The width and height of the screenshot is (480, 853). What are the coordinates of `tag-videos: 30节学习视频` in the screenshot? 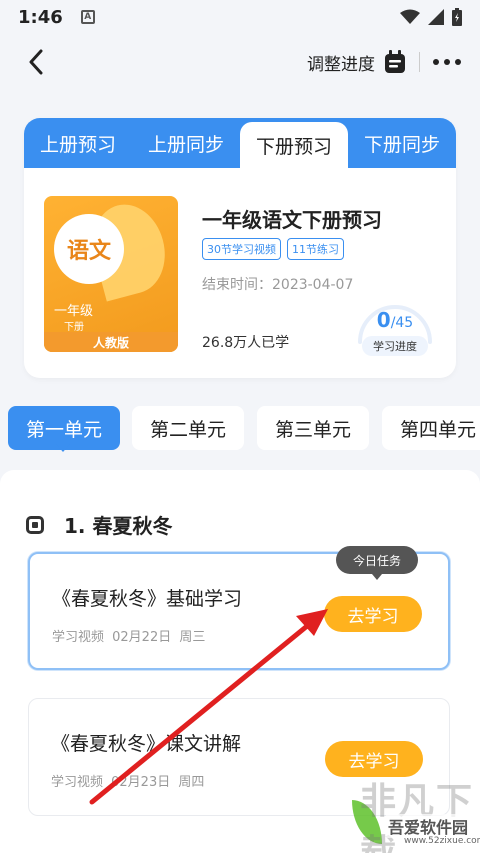 It's located at (241, 249).